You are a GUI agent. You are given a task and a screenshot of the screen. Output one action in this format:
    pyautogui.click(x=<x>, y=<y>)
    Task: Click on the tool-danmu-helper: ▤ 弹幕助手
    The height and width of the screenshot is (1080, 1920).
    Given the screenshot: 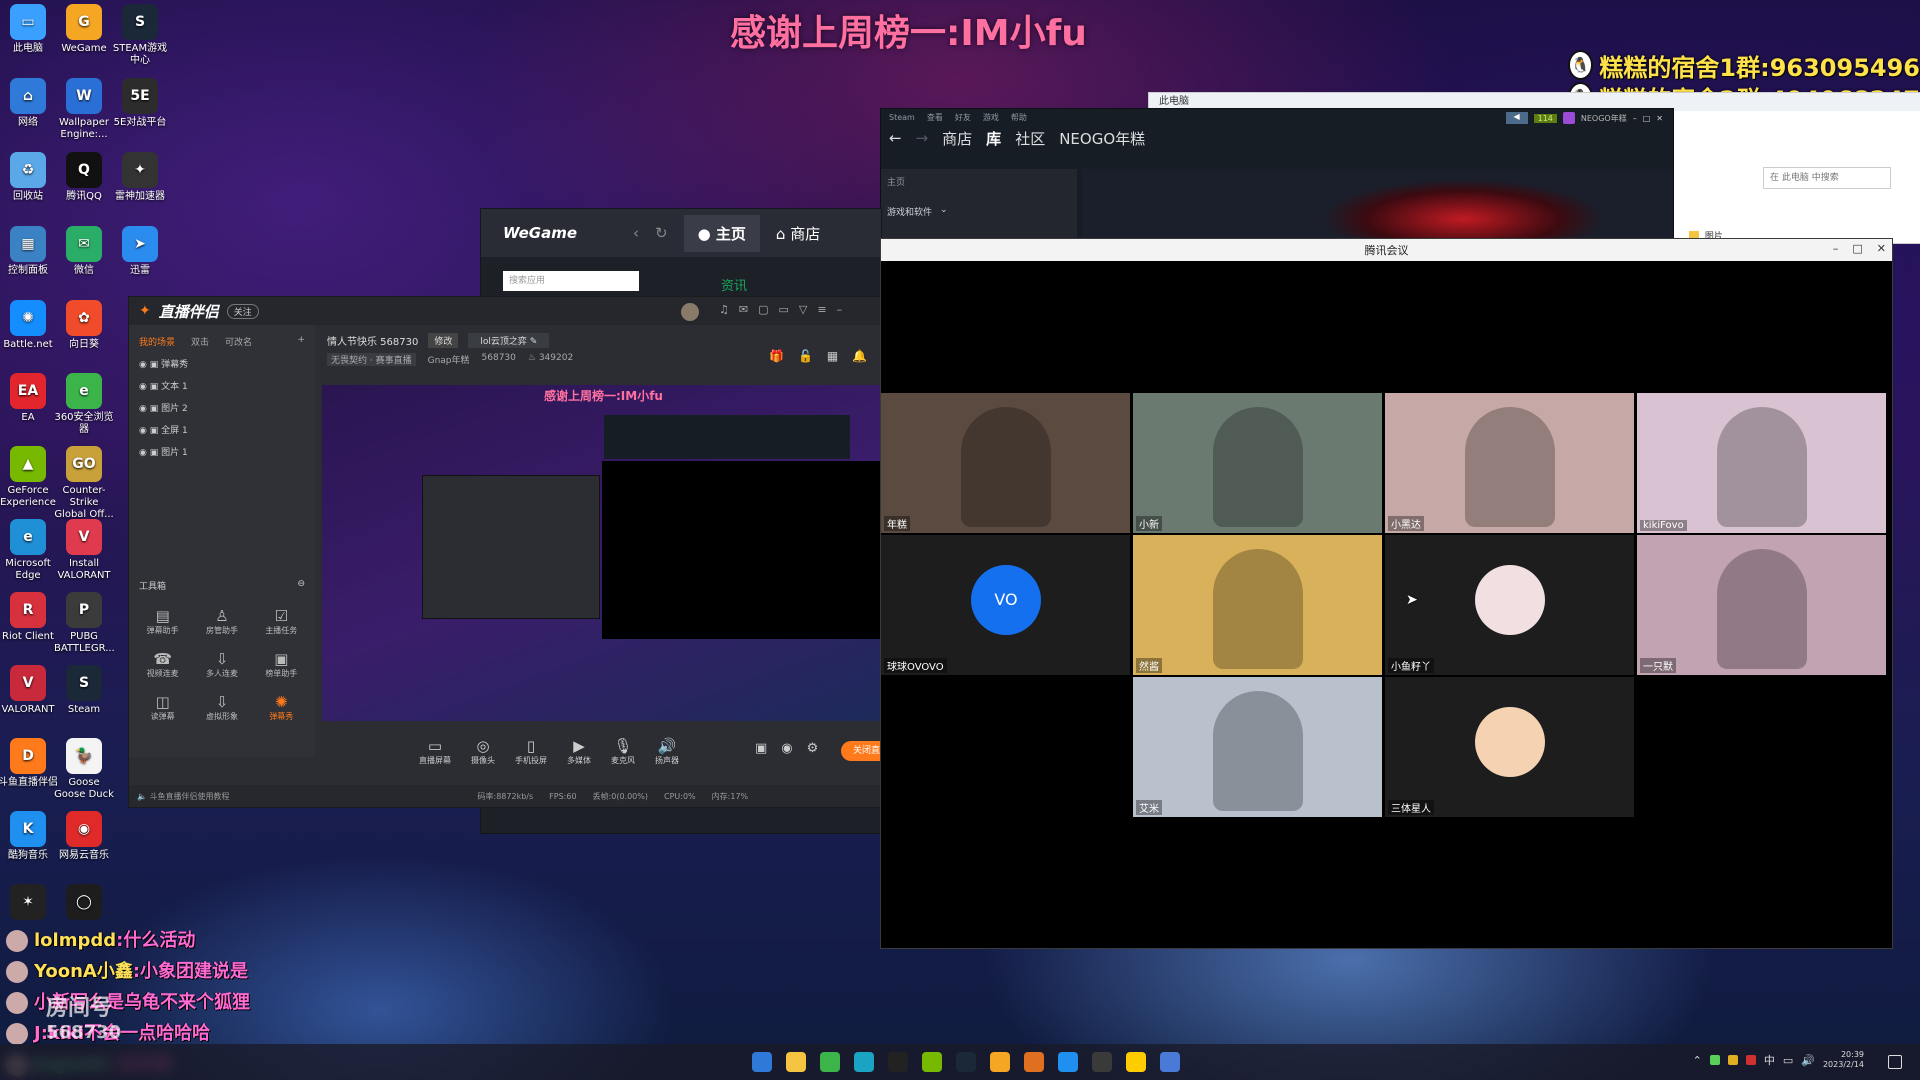 What is the action you would take?
    pyautogui.click(x=162, y=621)
    